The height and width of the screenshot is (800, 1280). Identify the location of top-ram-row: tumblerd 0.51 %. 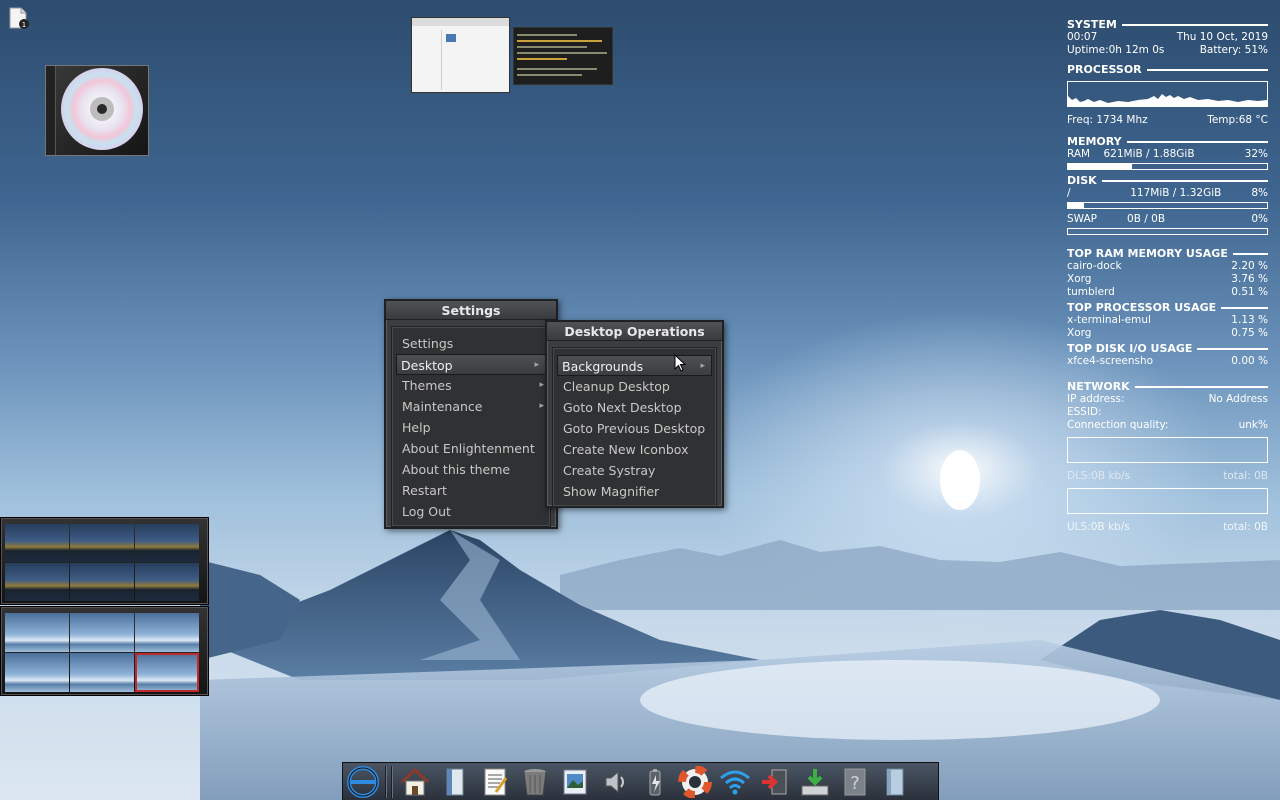
(1167, 292).